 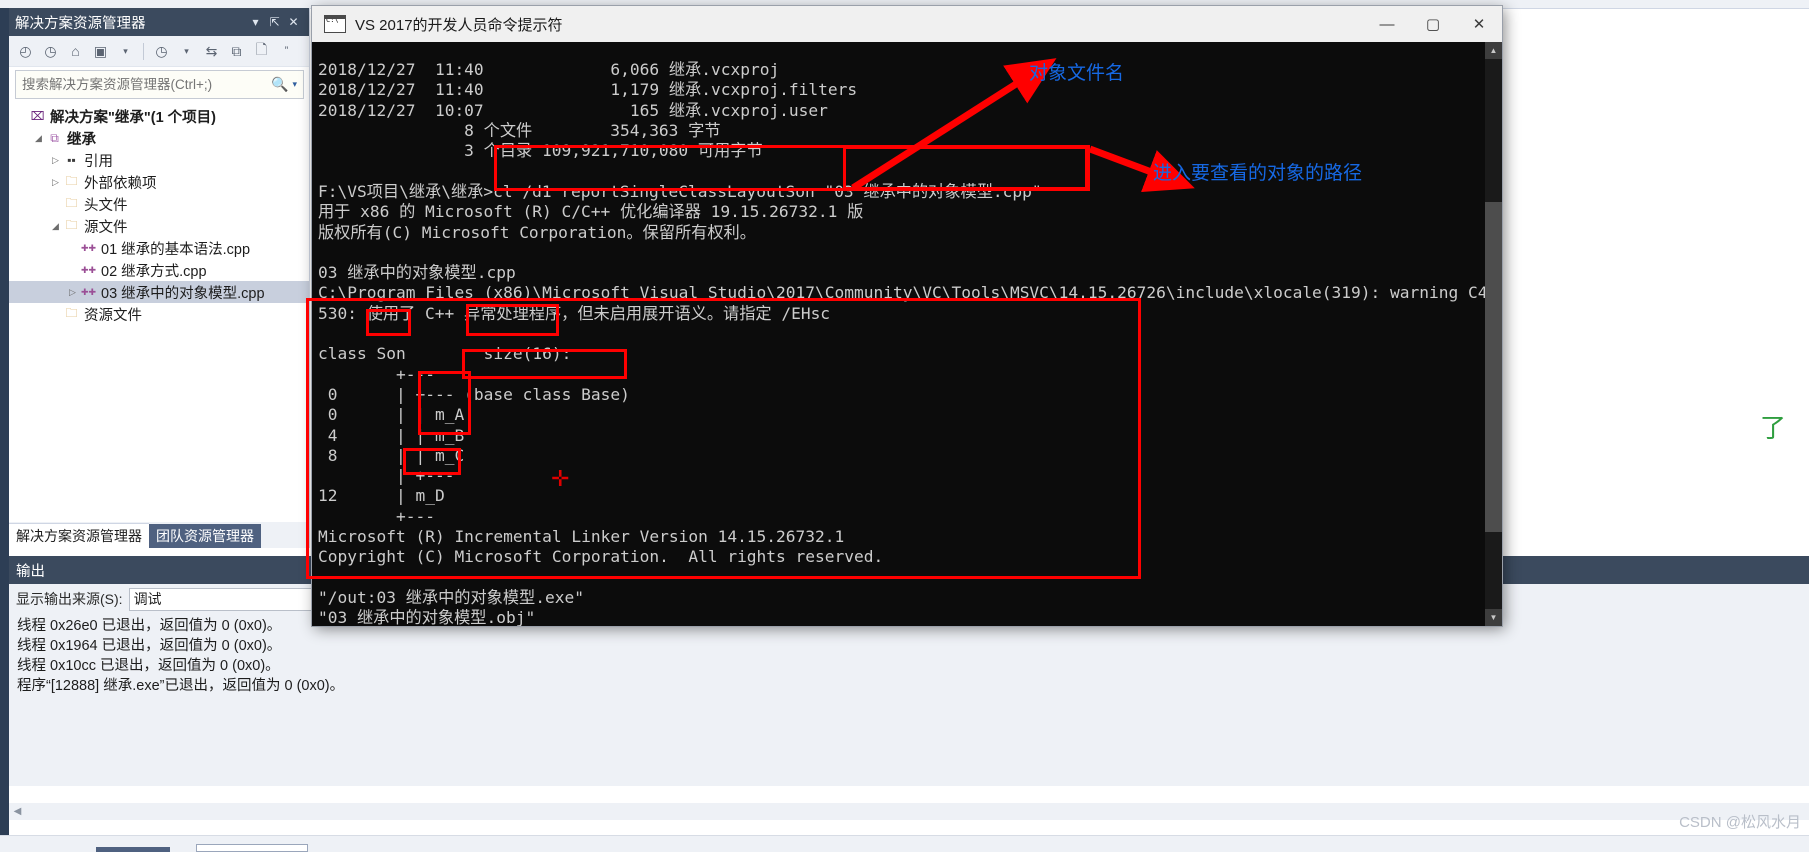 What do you see at coordinates (100, 51) in the screenshot?
I see `sync-with-active-document-icon: ▣` at bounding box center [100, 51].